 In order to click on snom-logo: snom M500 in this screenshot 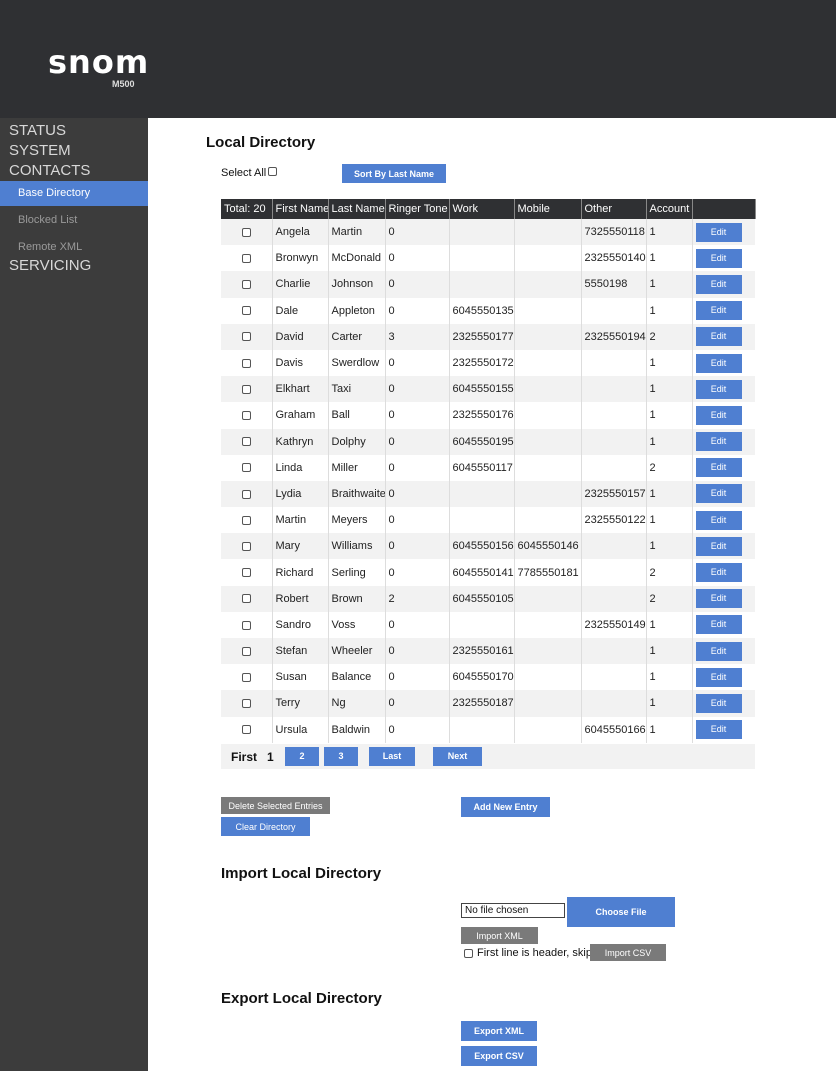, I will do `click(98, 67)`.